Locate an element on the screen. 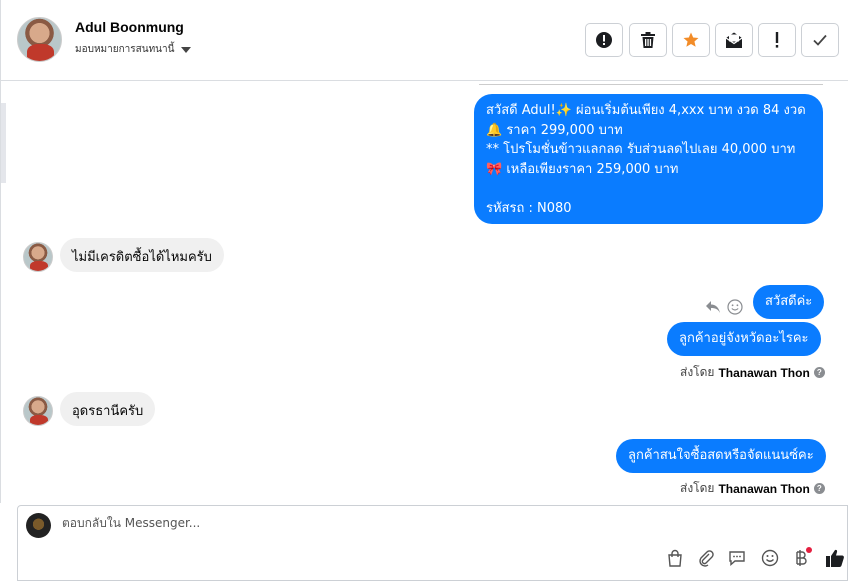 The image size is (848, 581). promo-line: 🎀 เหลือเพียงราคา 259,000 บาท is located at coordinates (582, 169).